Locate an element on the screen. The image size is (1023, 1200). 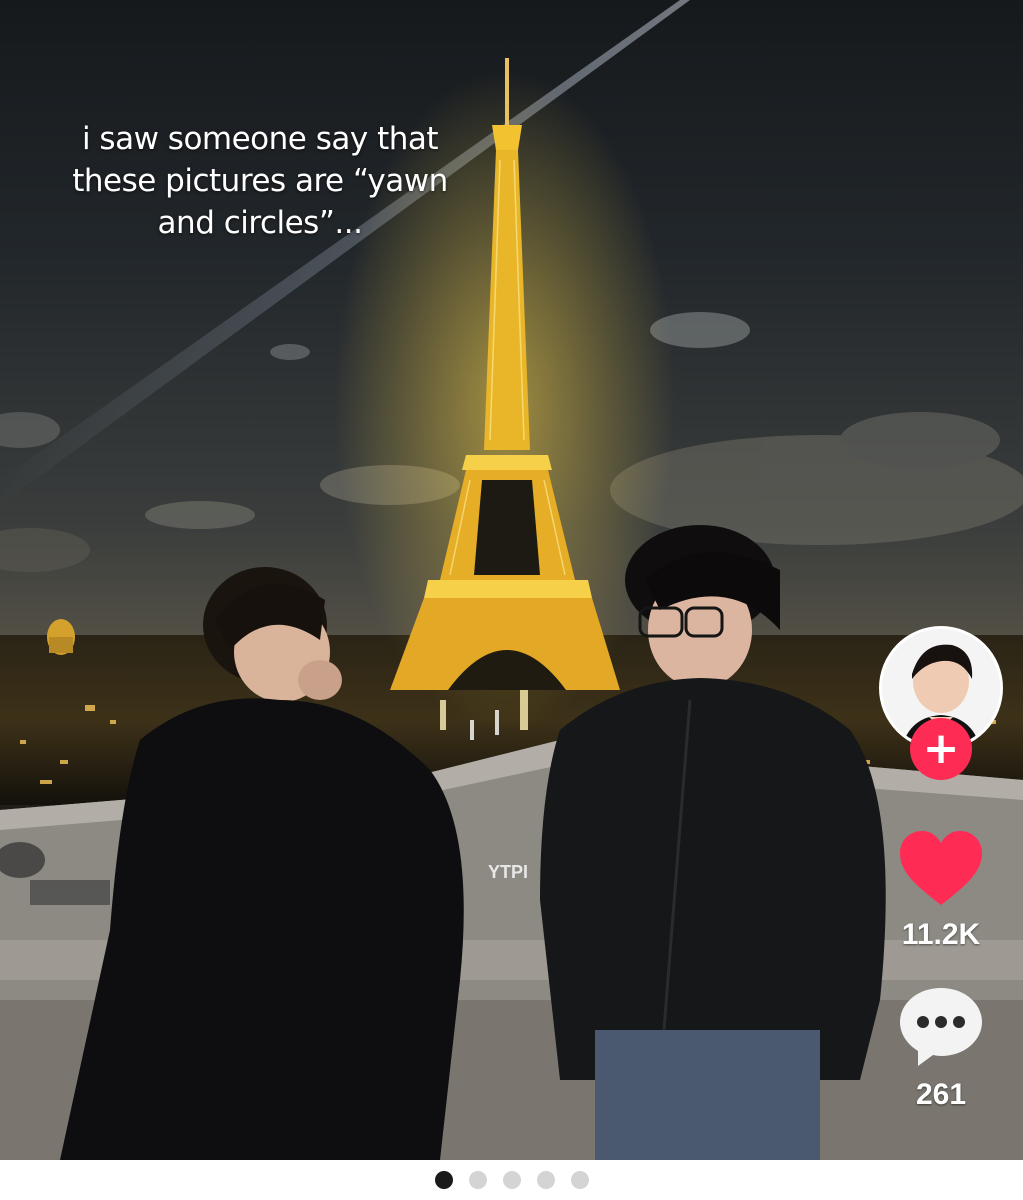
action-rail: + 11.2K 261 is located at coordinates (941, 869).